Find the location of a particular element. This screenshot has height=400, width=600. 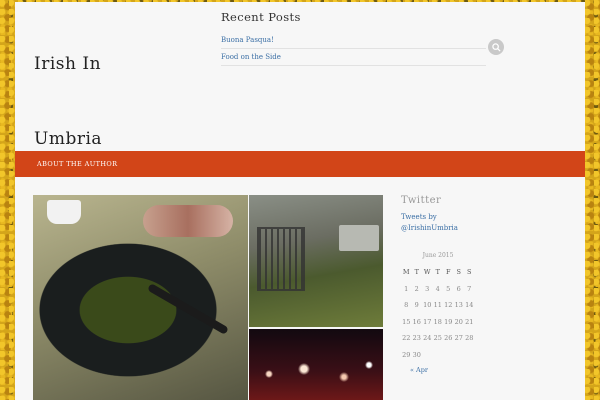

calendar-weekday: F is located at coordinates (448, 272).